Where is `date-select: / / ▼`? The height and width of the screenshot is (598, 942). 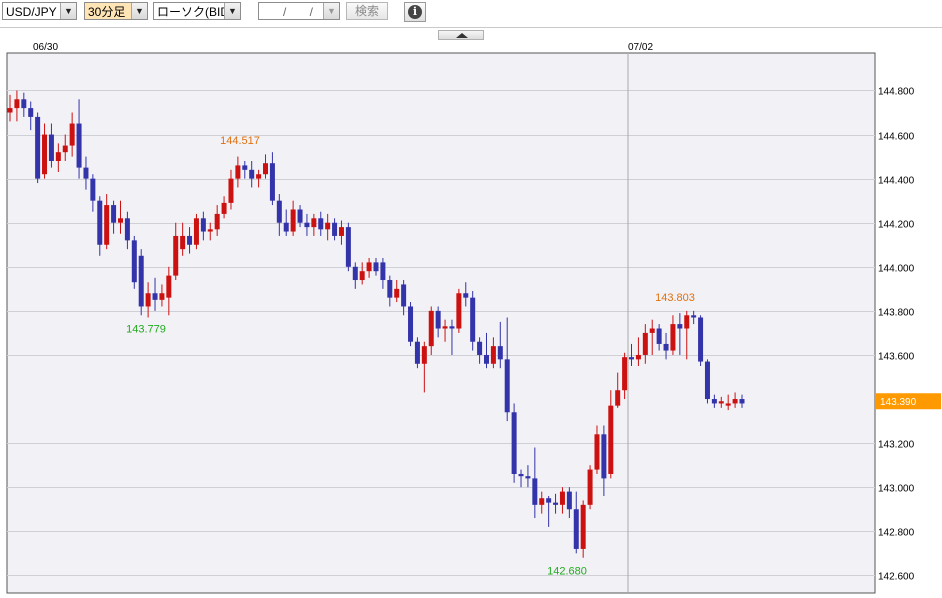 date-select: / / ▼ is located at coordinates (299, 11).